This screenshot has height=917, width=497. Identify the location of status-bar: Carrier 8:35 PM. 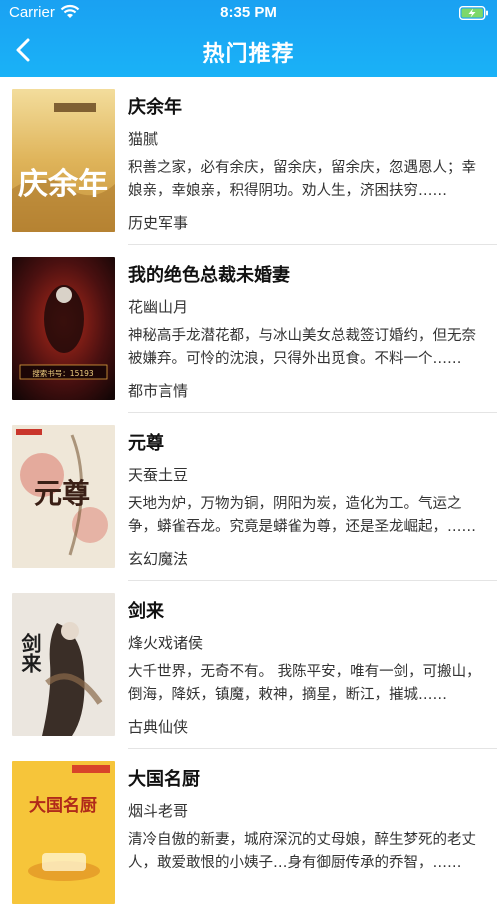
(248, 13).